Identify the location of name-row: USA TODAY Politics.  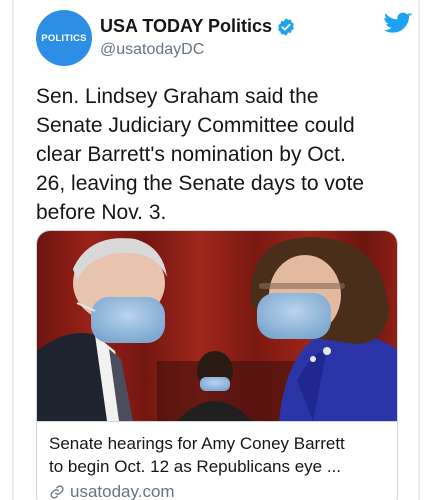
(198, 26).